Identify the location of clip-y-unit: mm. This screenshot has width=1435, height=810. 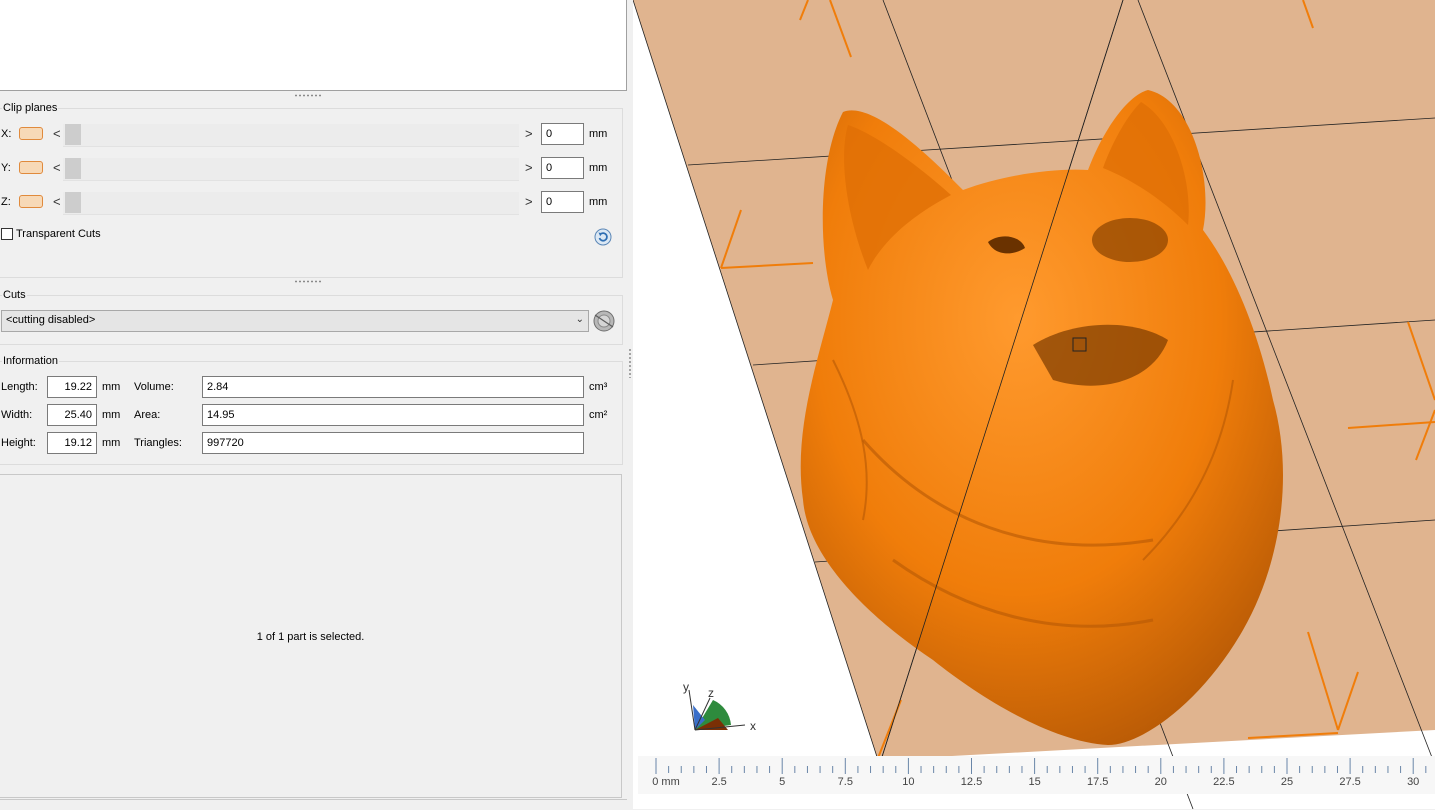
(598, 168).